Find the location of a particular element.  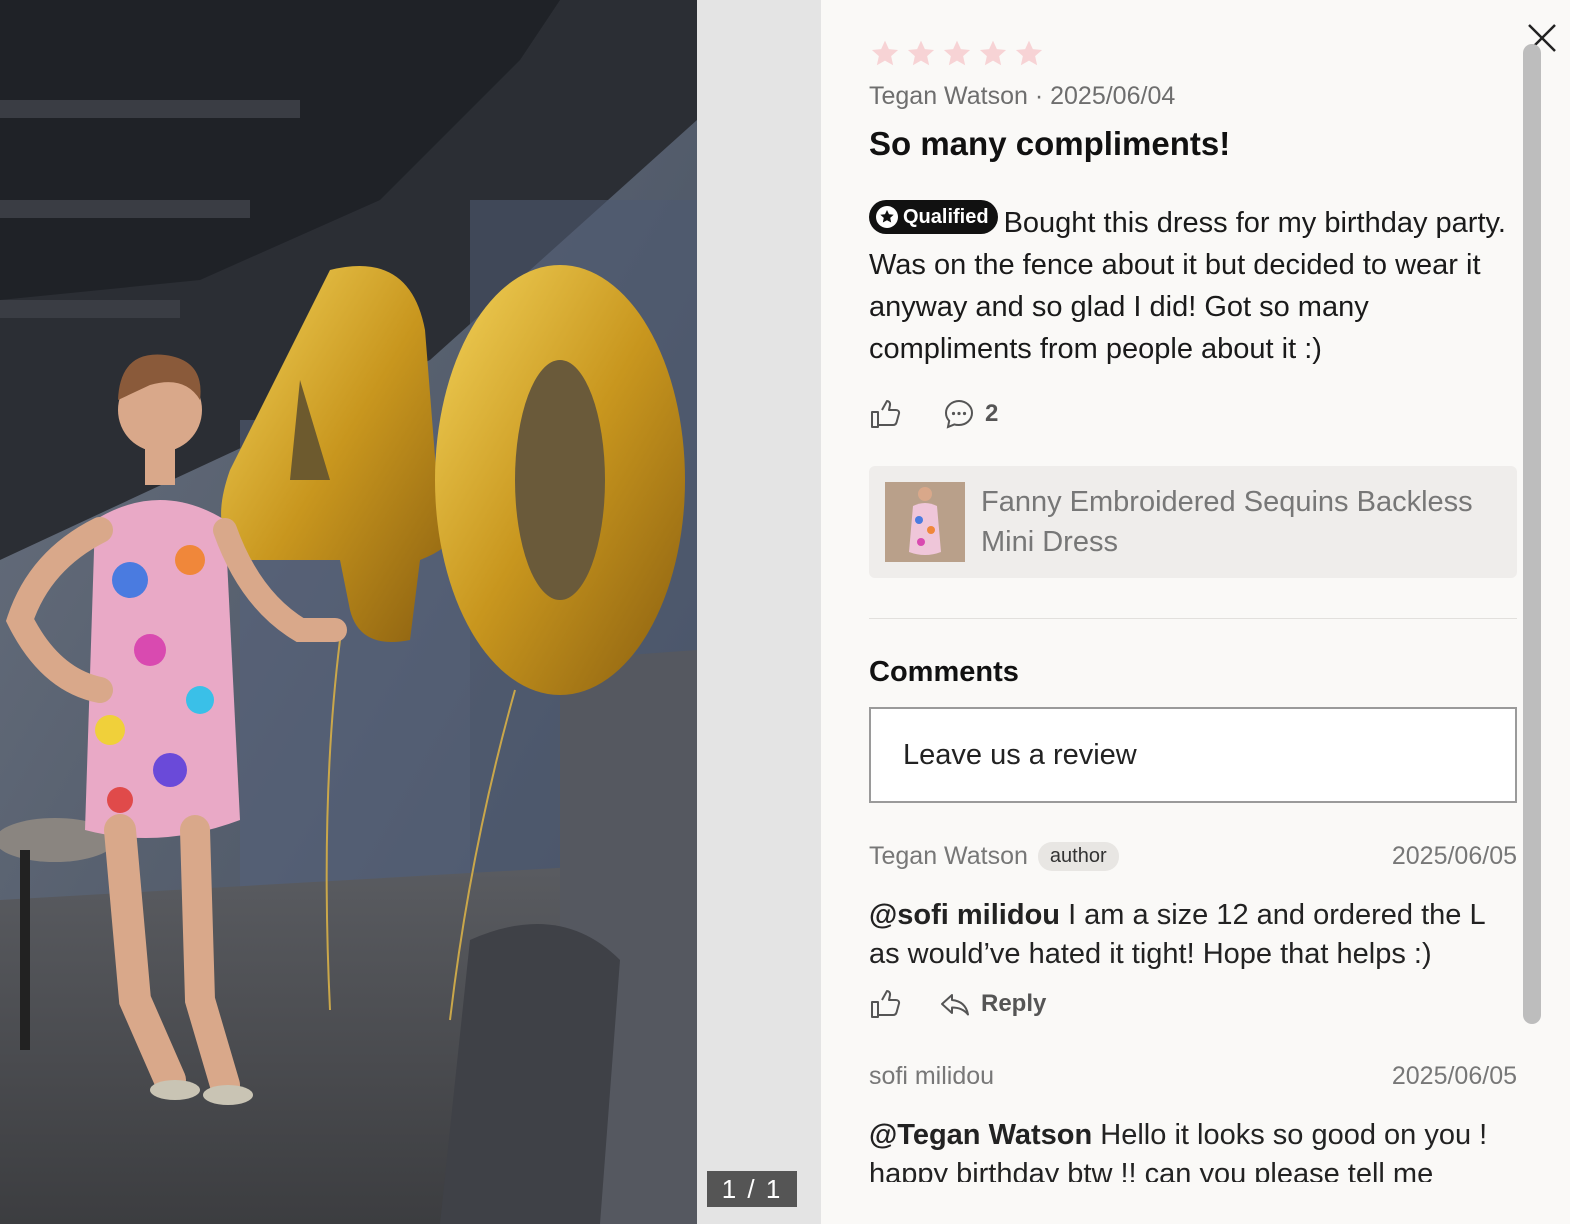

qualified-badge: Qualified is located at coordinates (933, 217).